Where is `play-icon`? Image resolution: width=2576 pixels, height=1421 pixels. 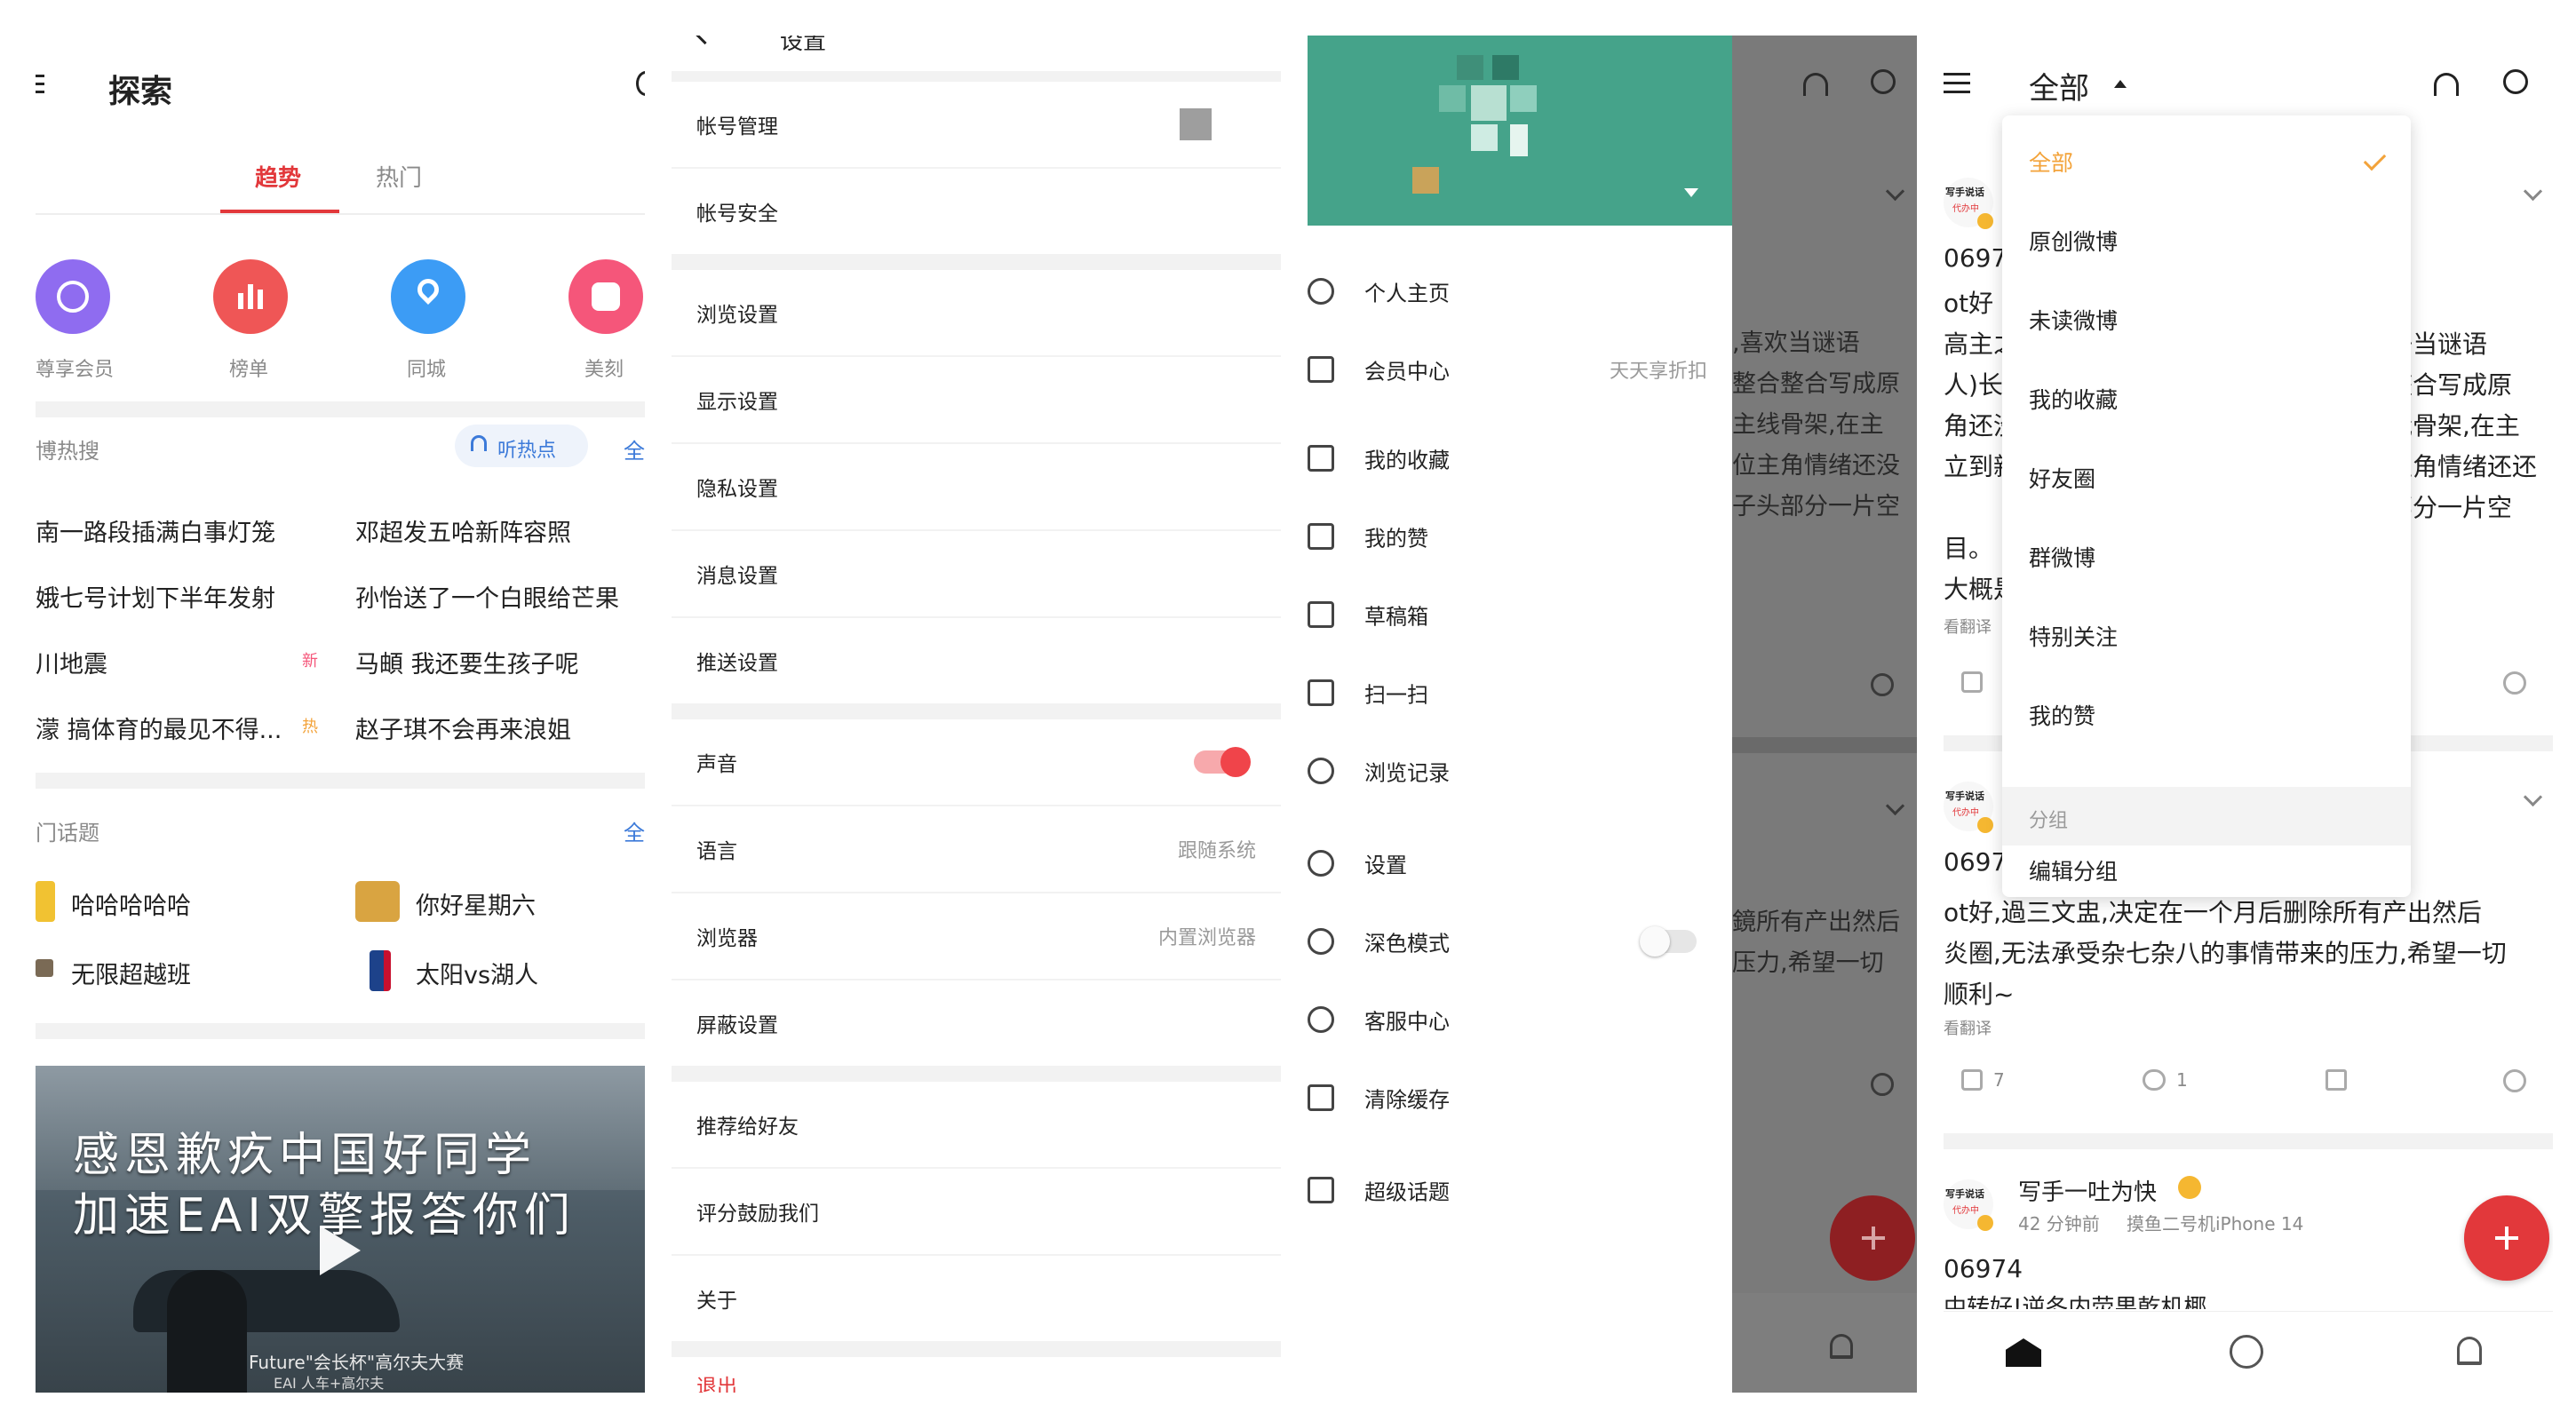 play-icon is located at coordinates (340, 1250).